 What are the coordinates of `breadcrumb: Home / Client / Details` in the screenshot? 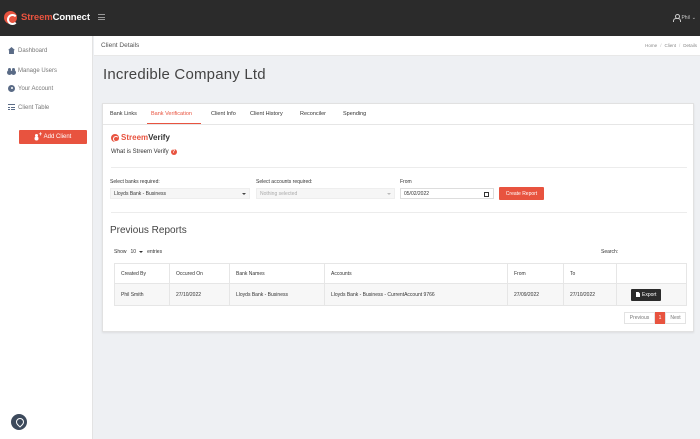 It's located at (671, 45).